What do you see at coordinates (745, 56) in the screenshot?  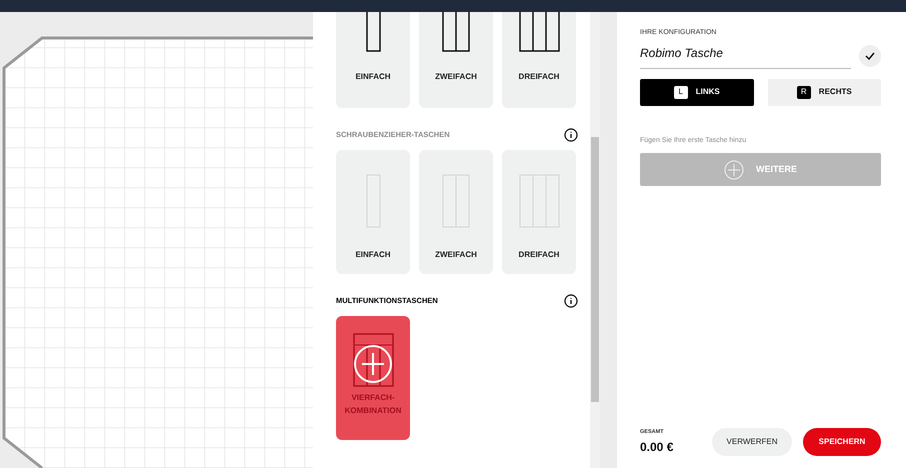 I see `name-field: Robimo Tasche` at bounding box center [745, 56].